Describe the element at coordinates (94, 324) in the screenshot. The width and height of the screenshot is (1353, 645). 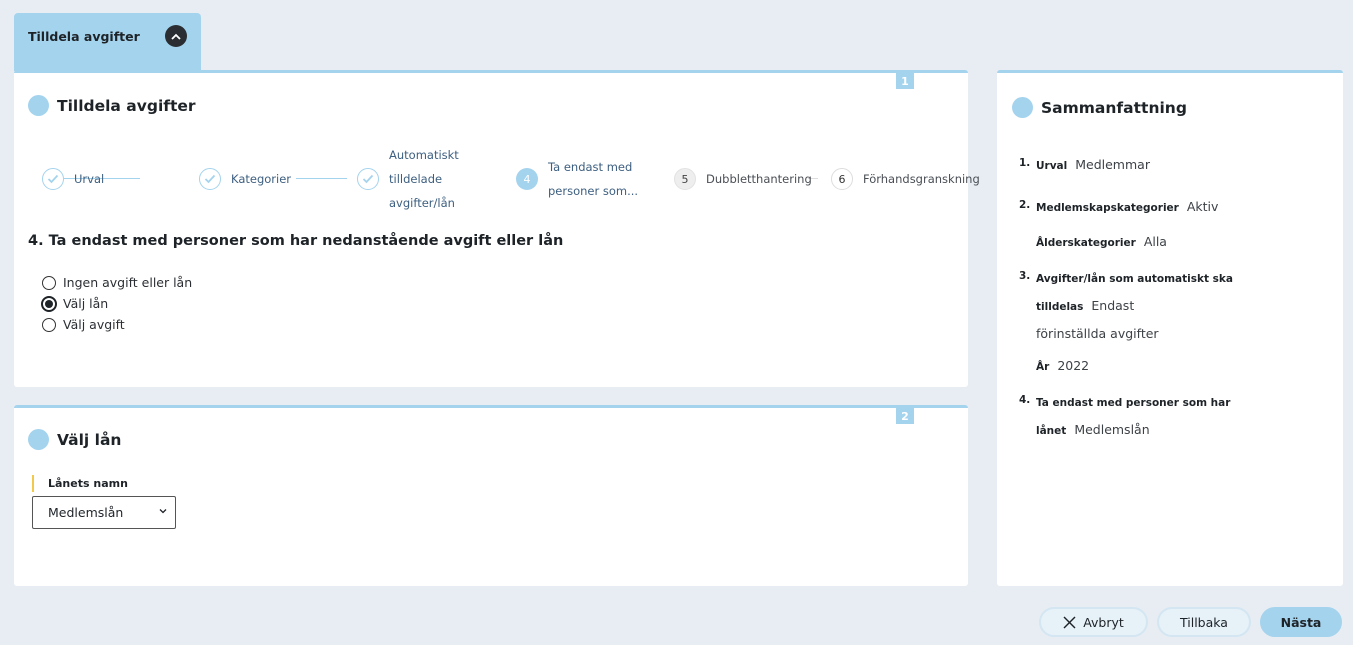
I see `radio-label: Välj avgift` at that location.